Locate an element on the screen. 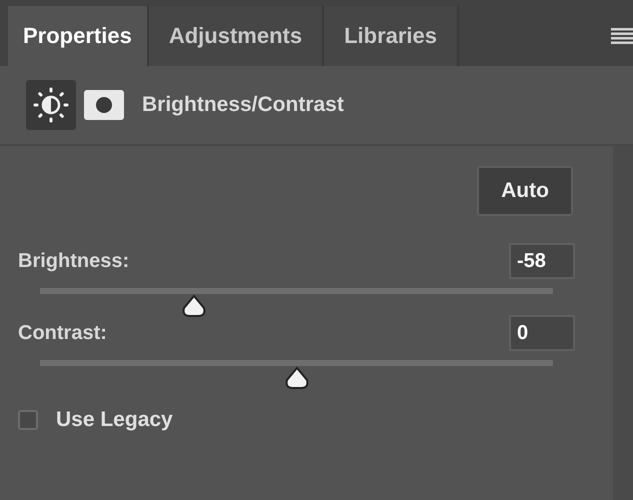 The image size is (633, 500). checkbox is located at coordinates (28, 420).